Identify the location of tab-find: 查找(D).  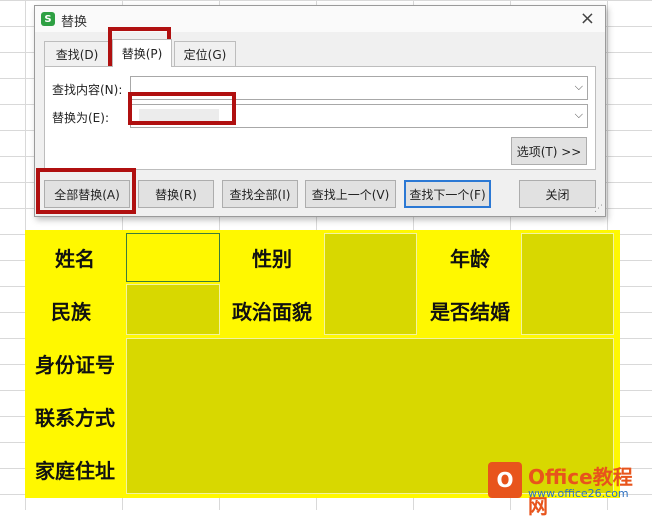
(77, 54).